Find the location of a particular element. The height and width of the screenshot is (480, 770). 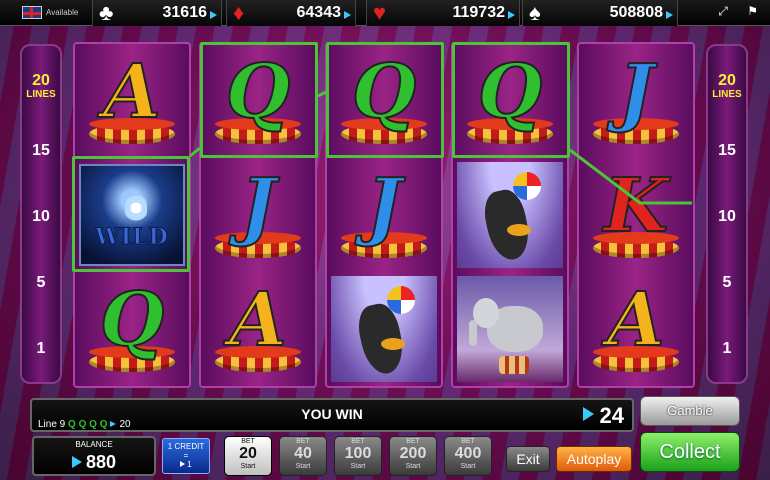

win-panel: Line 9 Q Q Q Q 20 YOU WIN 24 is located at coordinates (332, 415).